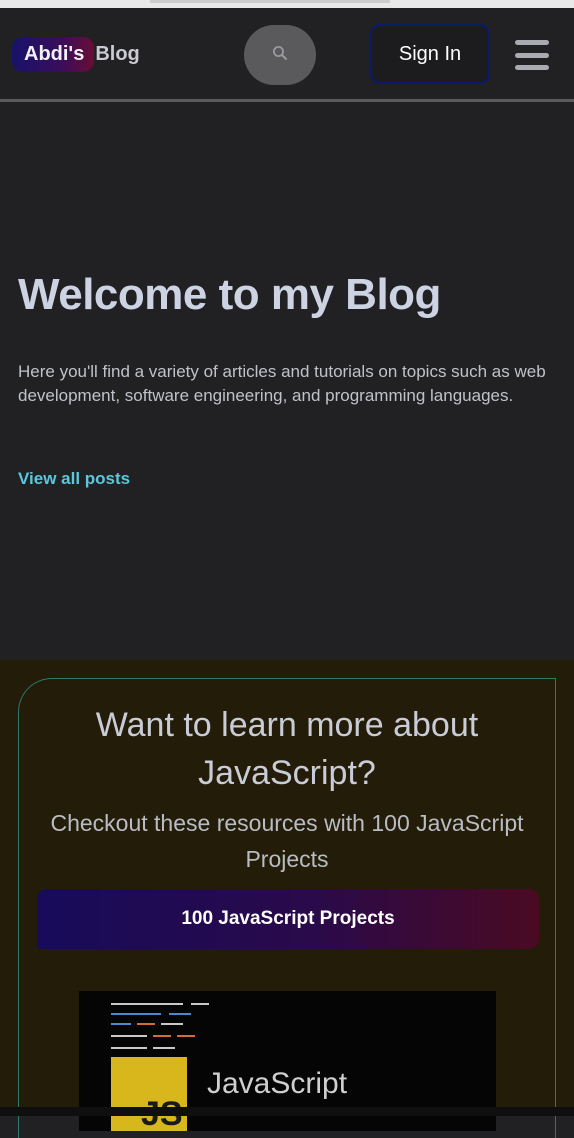 The width and height of the screenshot is (574, 1138). I want to click on browser-status-strip, so click(287, 4).